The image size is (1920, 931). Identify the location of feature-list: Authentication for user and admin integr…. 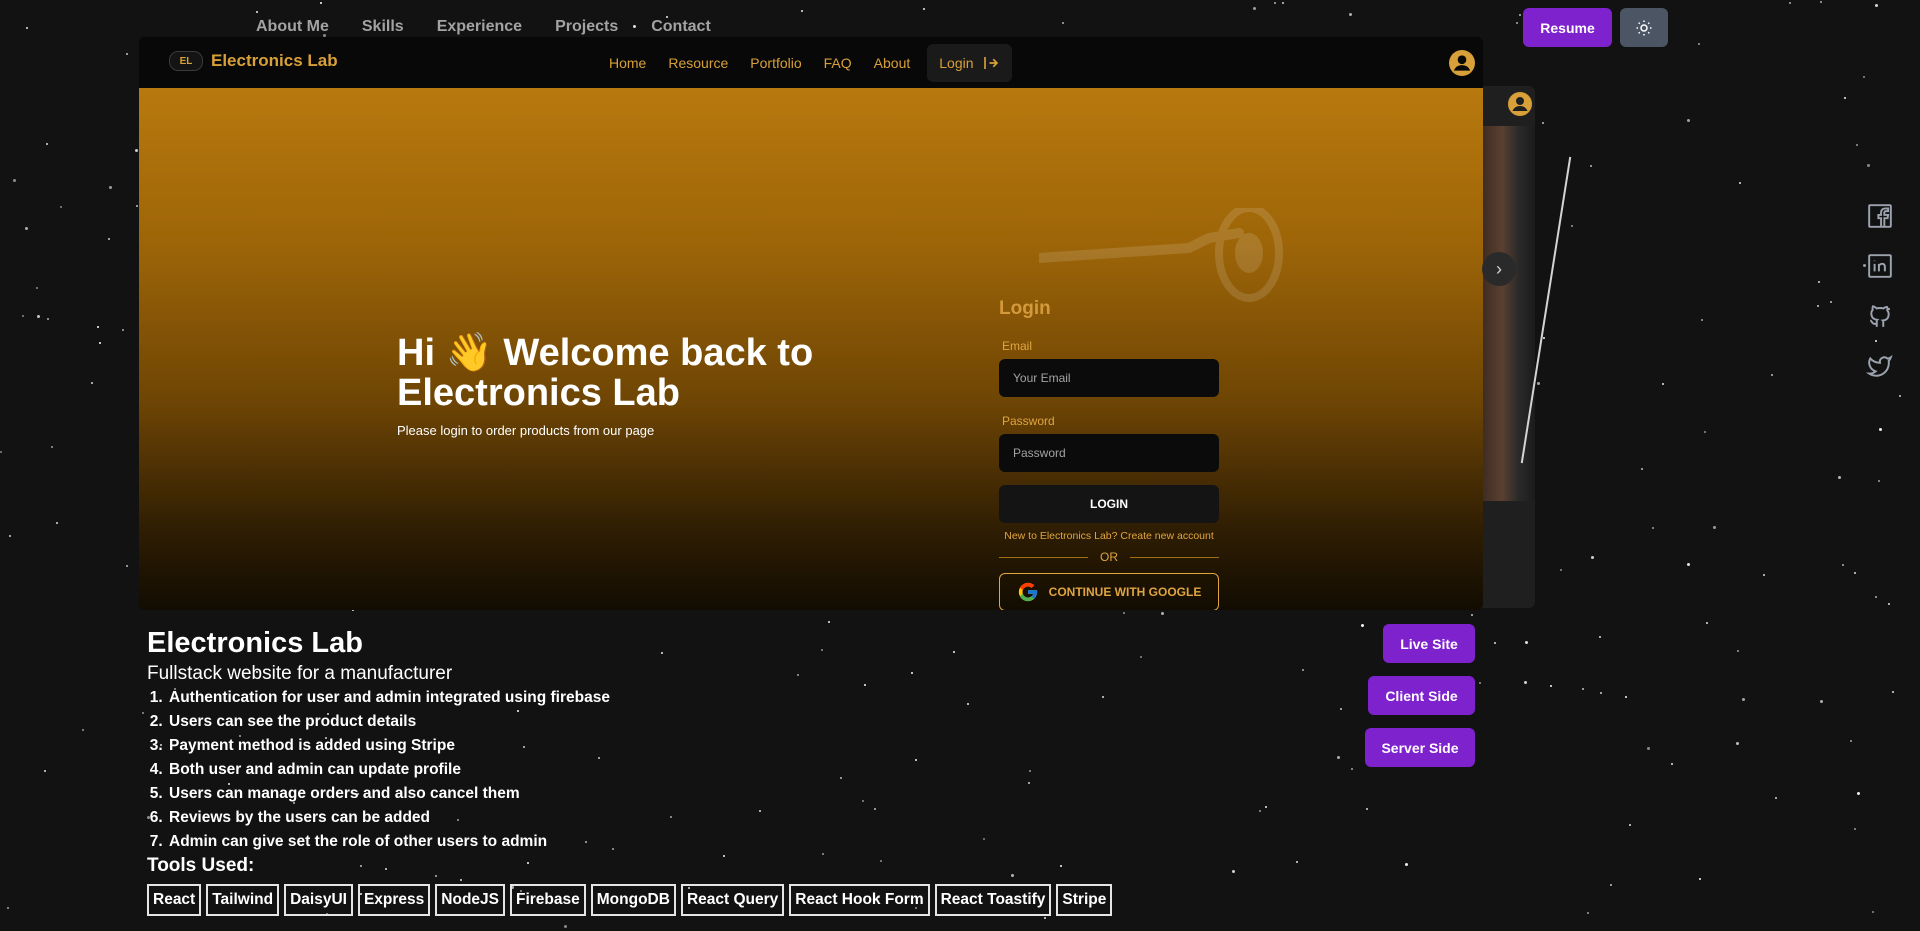
(629, 770).